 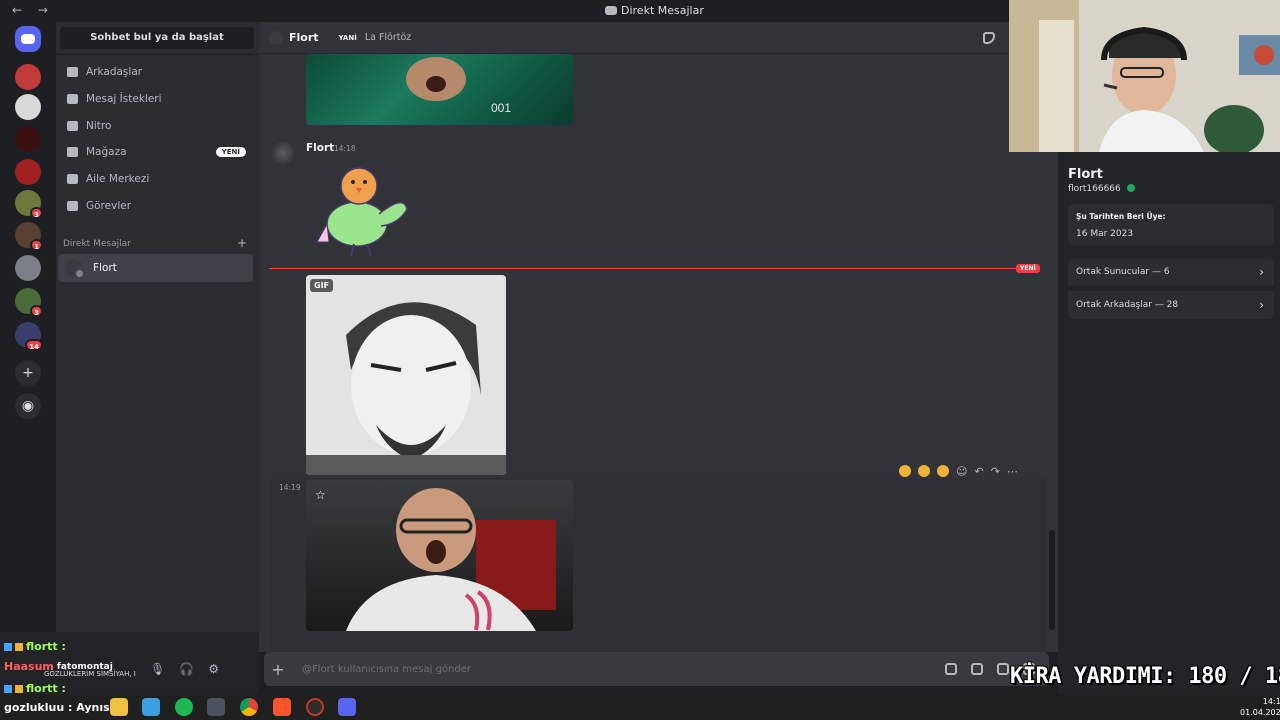 I want to click on home-button, so click(x=28, y=39).